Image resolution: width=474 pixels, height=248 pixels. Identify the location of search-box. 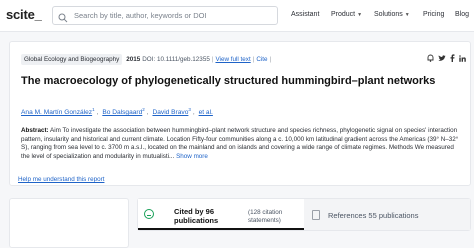
(165, 15).